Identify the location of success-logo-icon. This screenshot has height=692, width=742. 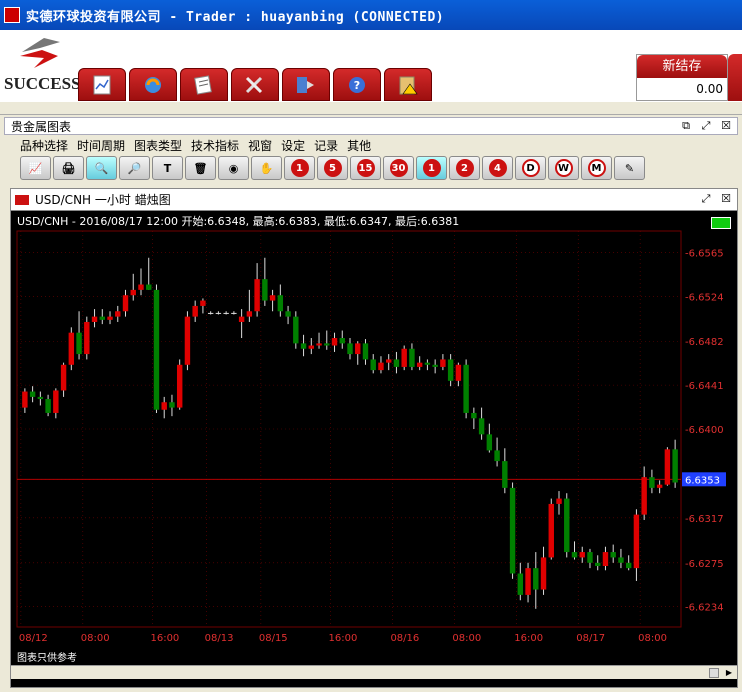
(40, 53).